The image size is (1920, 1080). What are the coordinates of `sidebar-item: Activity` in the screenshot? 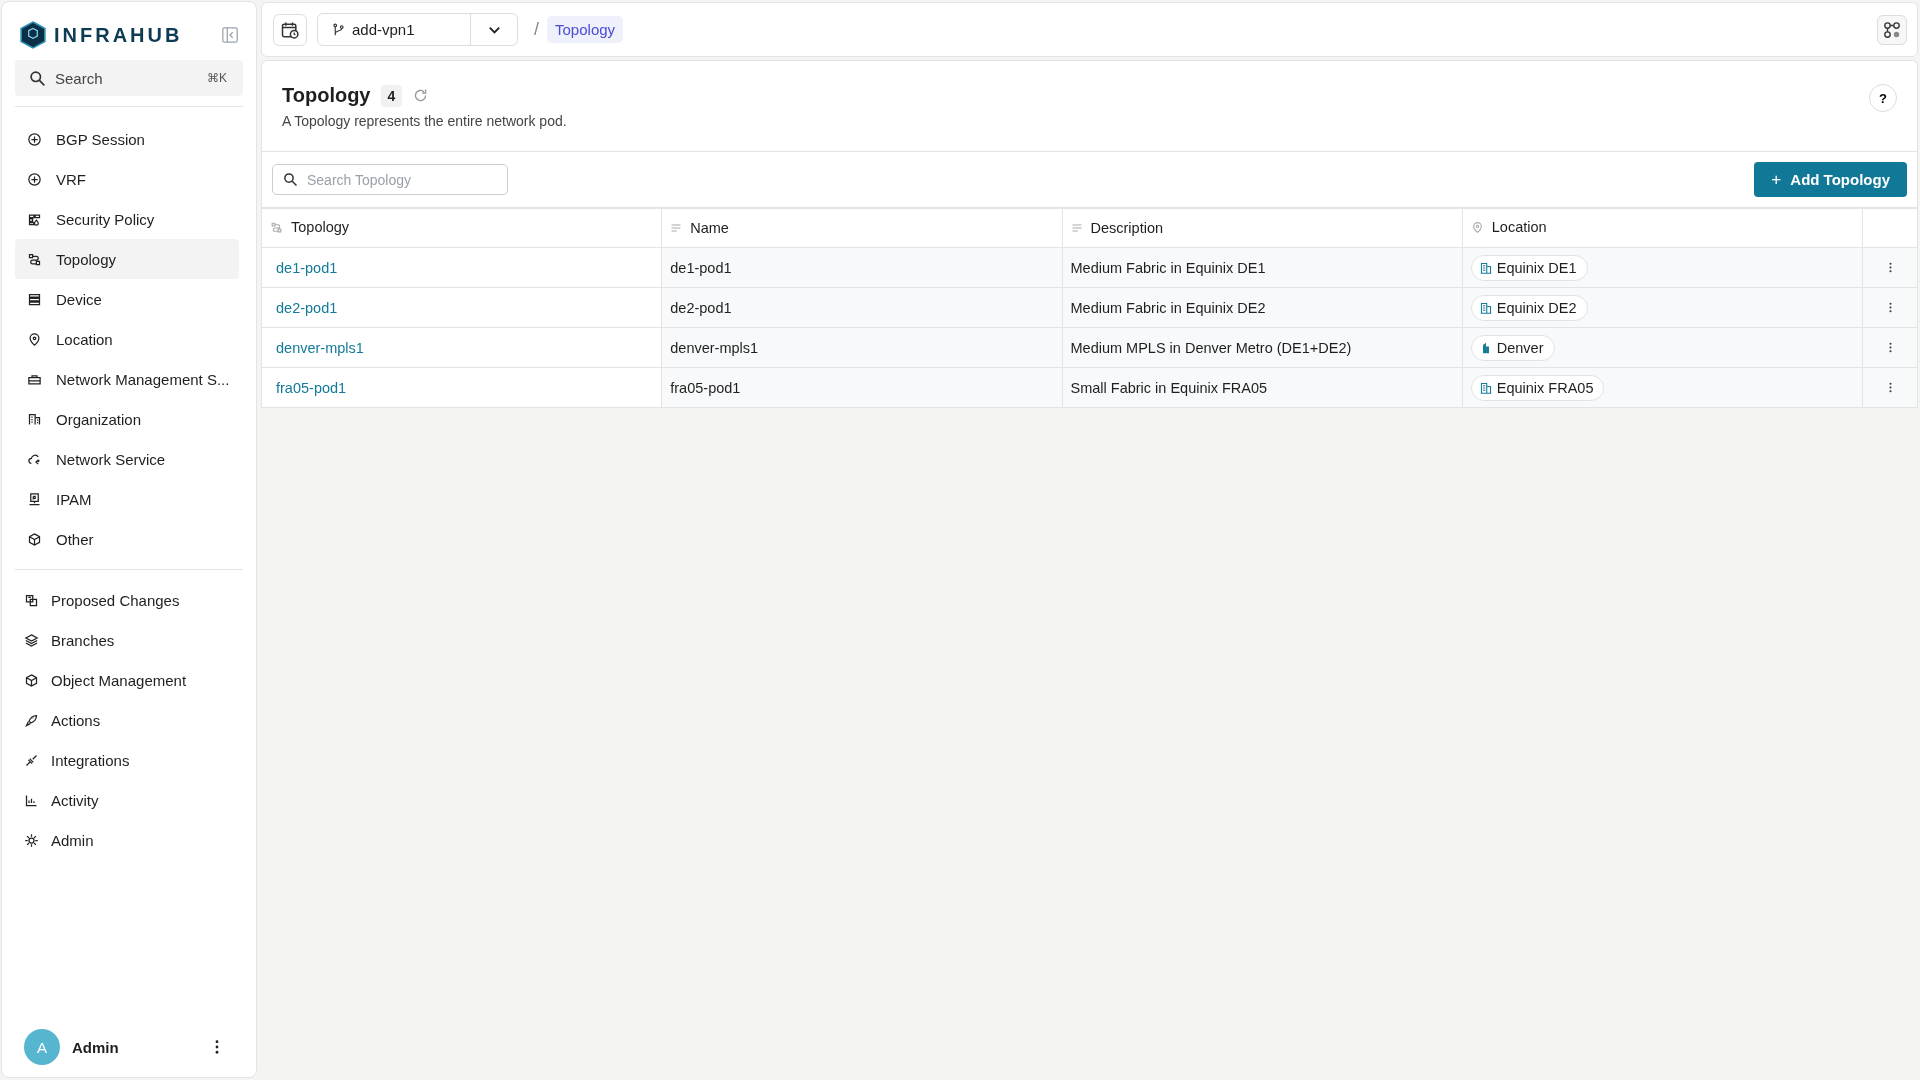 It's located at (127, 800).